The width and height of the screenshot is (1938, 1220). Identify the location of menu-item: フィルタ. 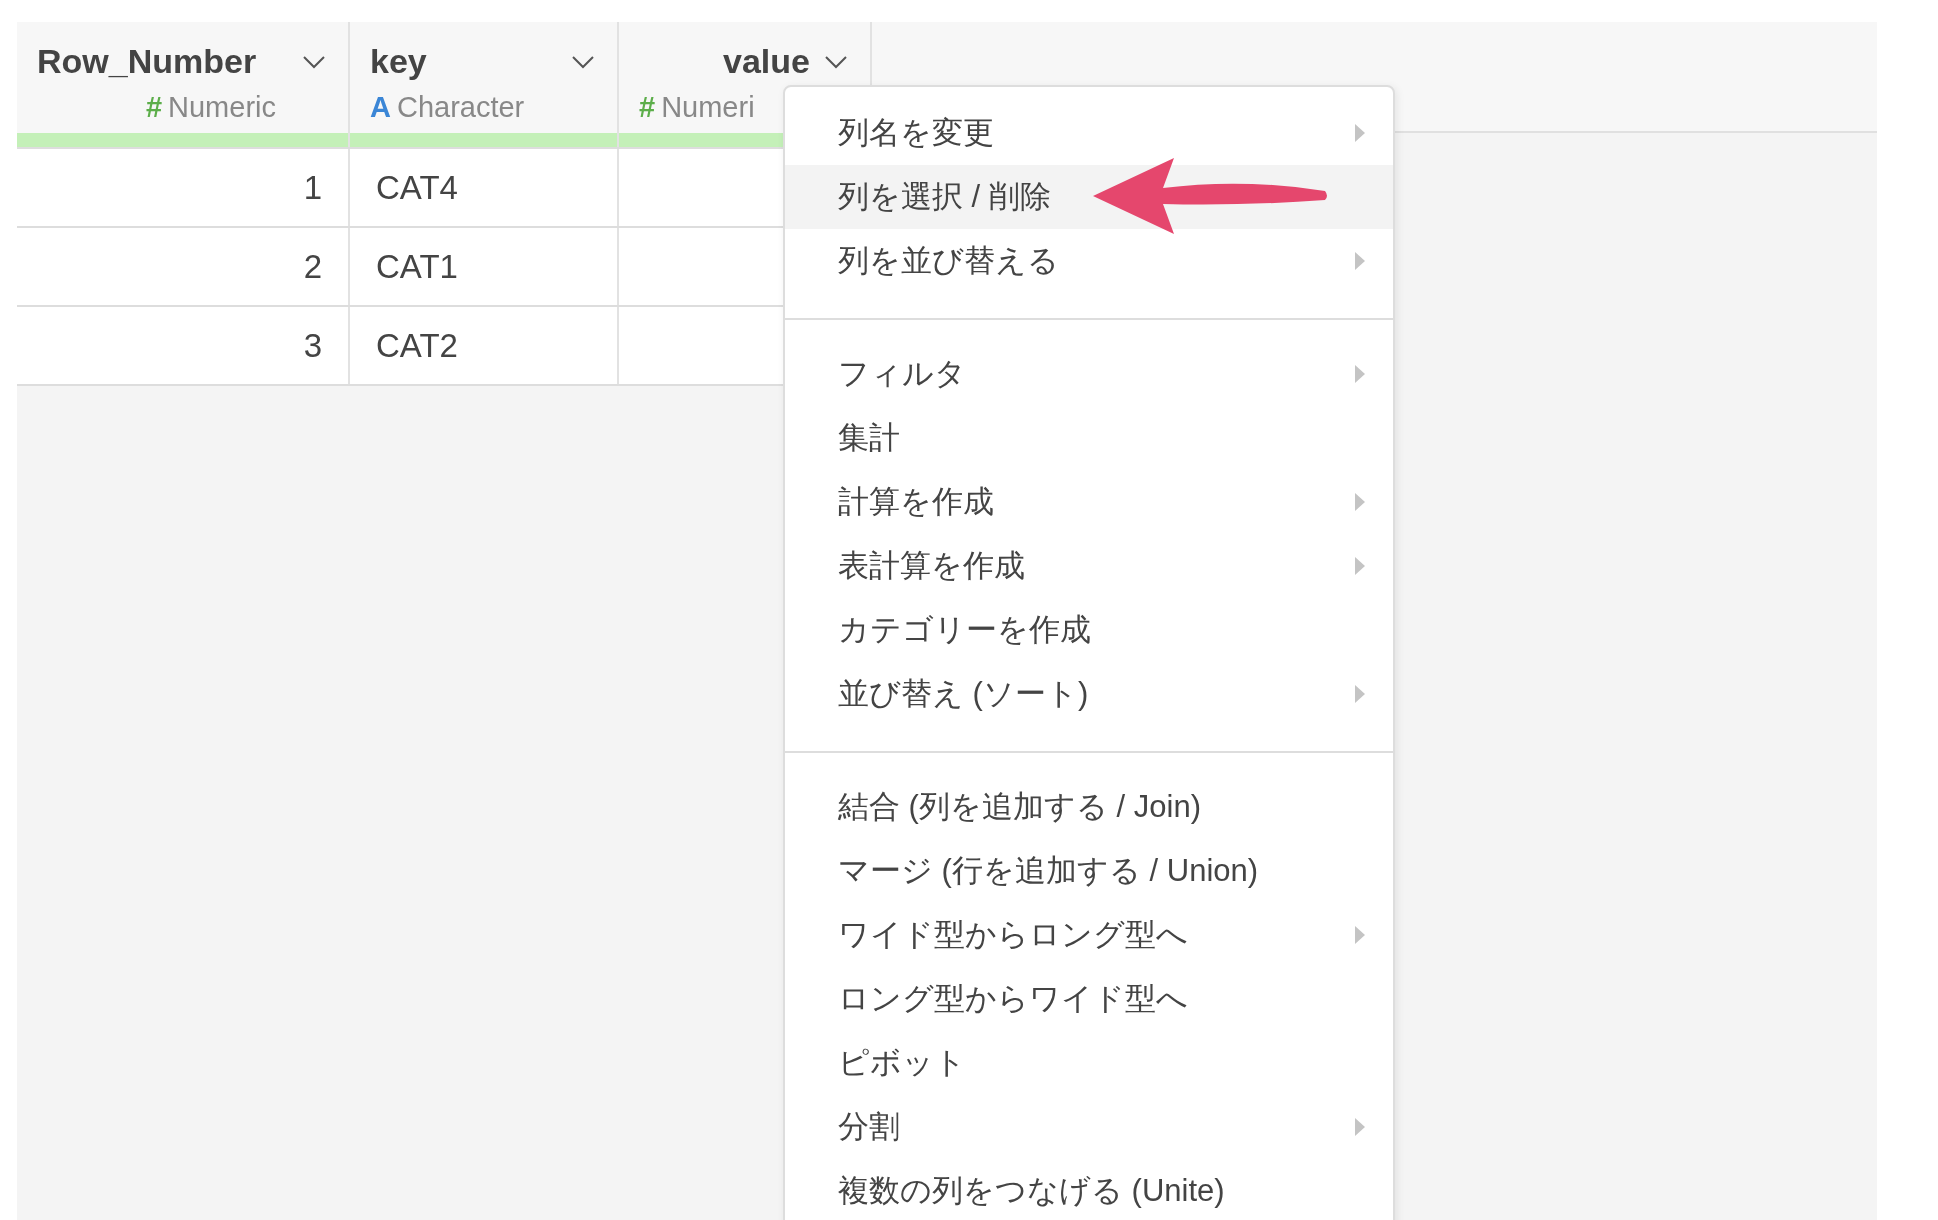
(1089, 374).